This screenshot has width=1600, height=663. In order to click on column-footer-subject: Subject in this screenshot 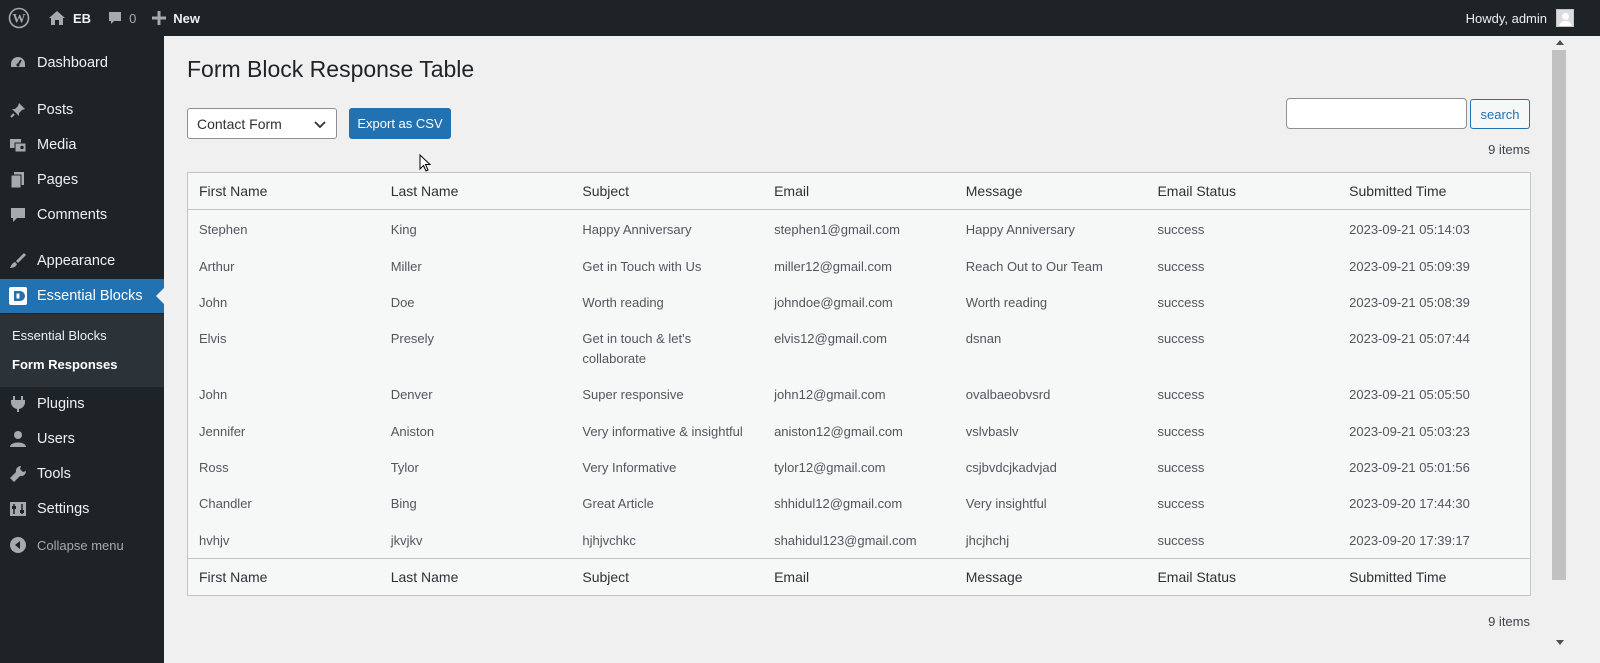, I will do `click(667, 577)`.